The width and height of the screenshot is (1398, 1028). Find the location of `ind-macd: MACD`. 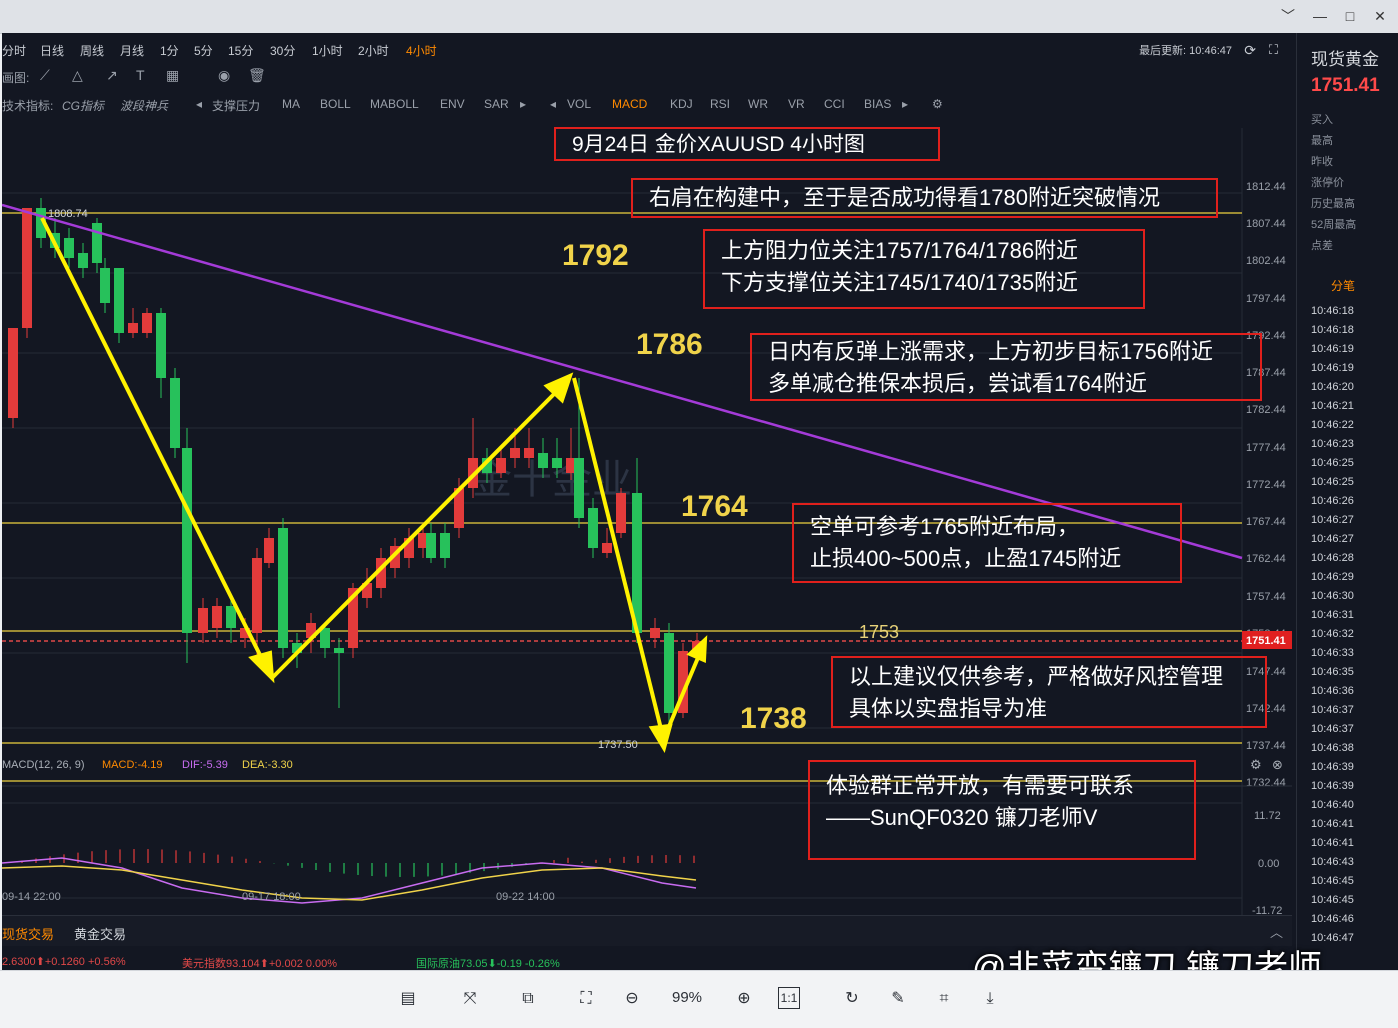

ind-macd: MACD is located at coordinates (629, 104).